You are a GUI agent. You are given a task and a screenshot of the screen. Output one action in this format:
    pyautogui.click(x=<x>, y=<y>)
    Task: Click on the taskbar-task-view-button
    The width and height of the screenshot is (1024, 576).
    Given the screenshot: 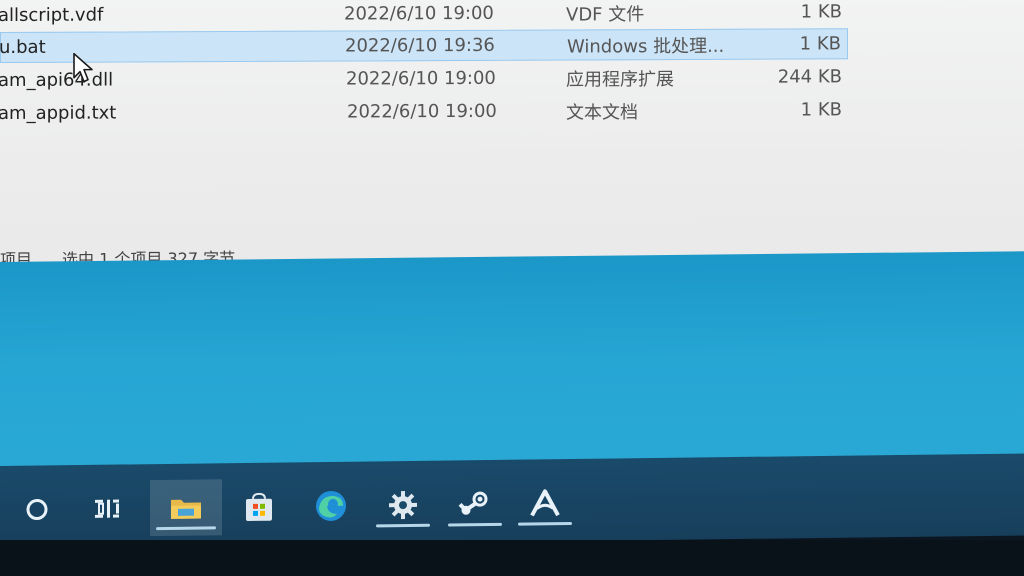 What is the action you would take?
    pyautogui.click(x=107, y=508)
    